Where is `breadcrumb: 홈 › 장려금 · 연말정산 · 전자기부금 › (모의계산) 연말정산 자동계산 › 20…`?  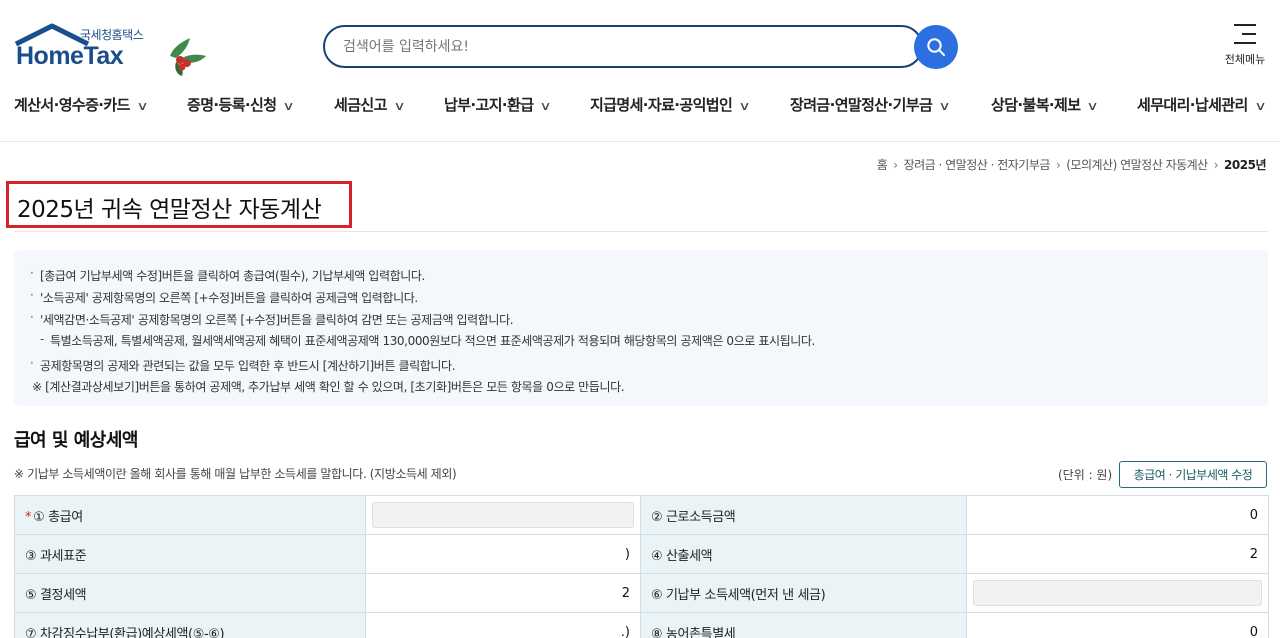
breadcrumb: 홈 › 장려금 · 연말정산 · 전자기부금 › (모의계산) 연말정산 자동계산 › 20… is located at coordinates (1072, 164).